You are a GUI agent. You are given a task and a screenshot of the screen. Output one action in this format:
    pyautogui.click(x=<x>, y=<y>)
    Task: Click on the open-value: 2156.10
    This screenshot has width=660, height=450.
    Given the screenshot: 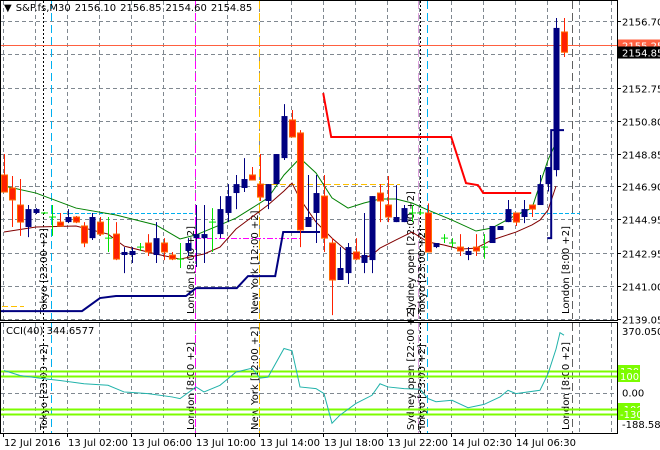 What is the action you would take?
    pyautogui.click(x=95, y=8)
    